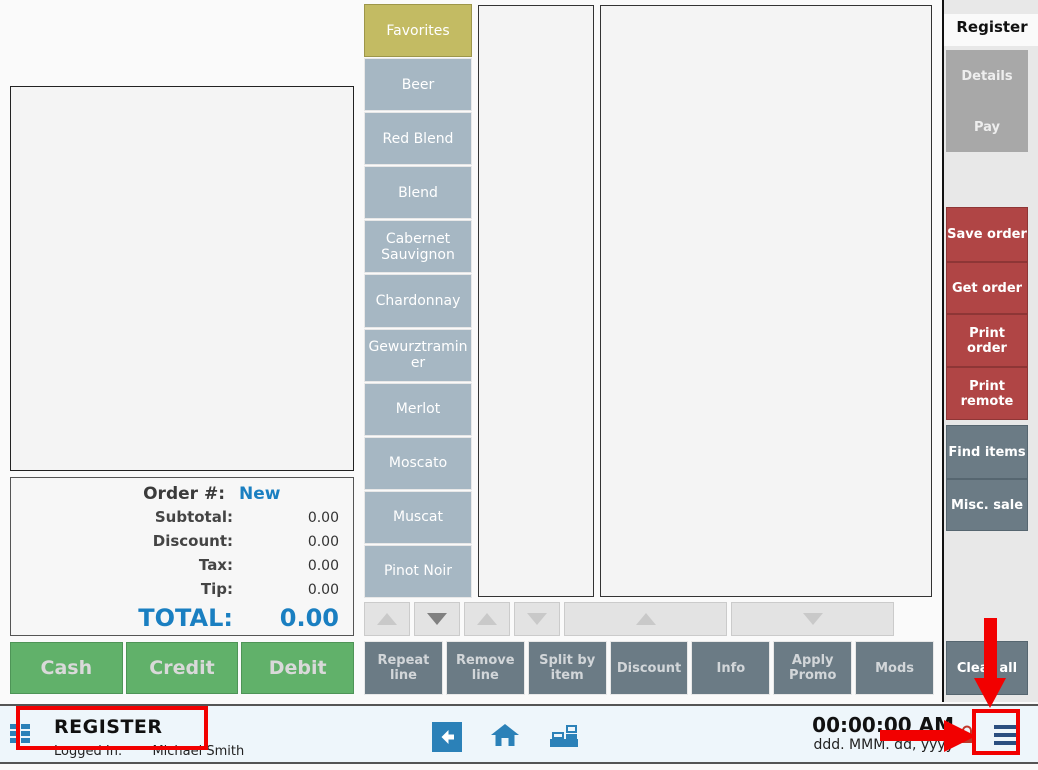 The image size is (1038, 770). I want to click on hamburger-menu-icon, so click(1006, 735).